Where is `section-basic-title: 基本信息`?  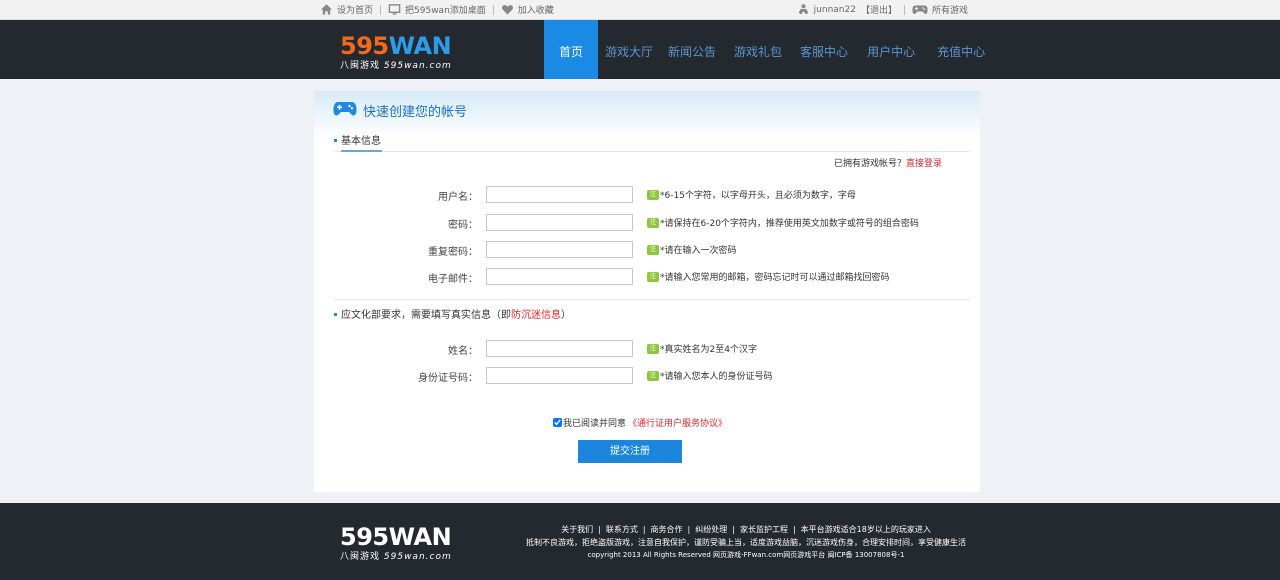 section-basic-title: 基本信息 is located at coordinates (361, 142).